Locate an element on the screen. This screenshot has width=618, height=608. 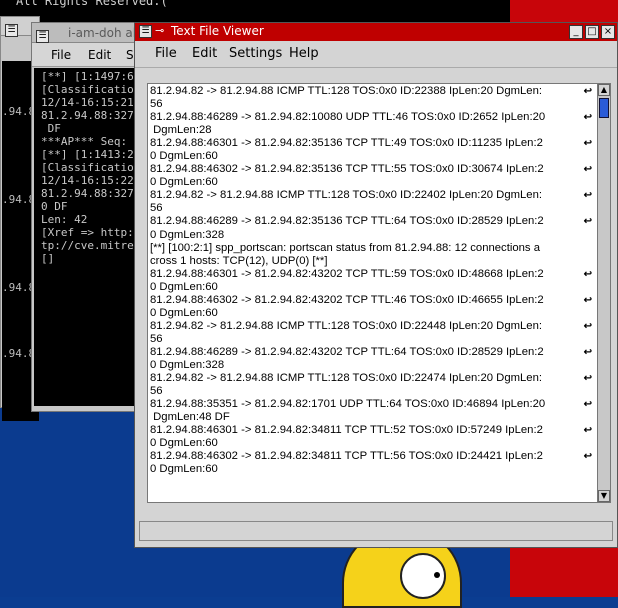
window-controls: _ □ × is located at coordinates (592, 32).